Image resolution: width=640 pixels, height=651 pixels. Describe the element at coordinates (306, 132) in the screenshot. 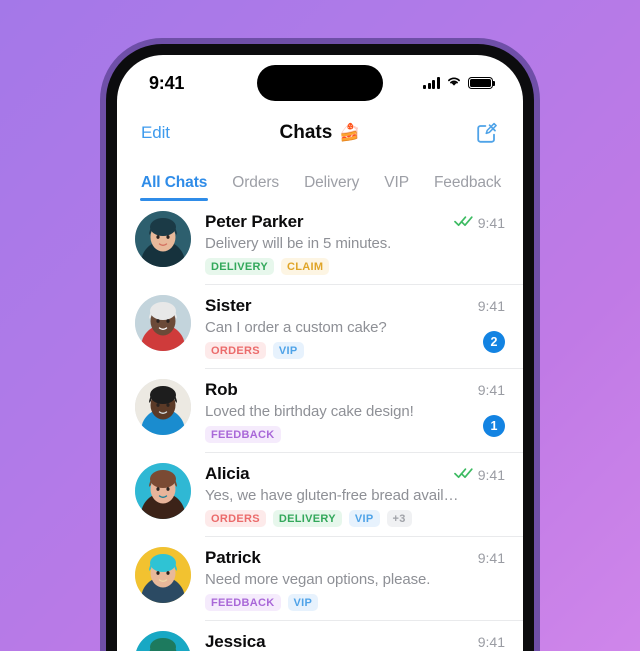

I see `page-title-text: Chats` at that location.